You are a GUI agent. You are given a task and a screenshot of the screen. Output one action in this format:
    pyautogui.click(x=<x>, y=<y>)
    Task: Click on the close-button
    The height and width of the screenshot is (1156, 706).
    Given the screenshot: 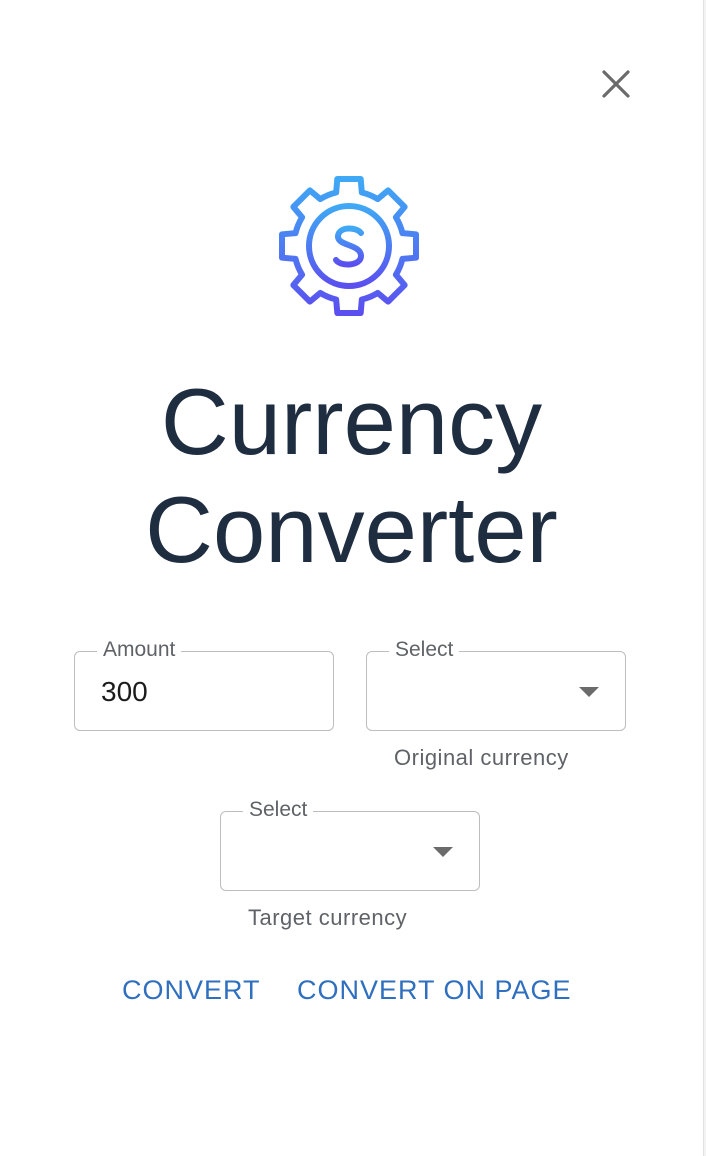 What is the action you would take?
    pyautogui.click(x=616, y=84)
    